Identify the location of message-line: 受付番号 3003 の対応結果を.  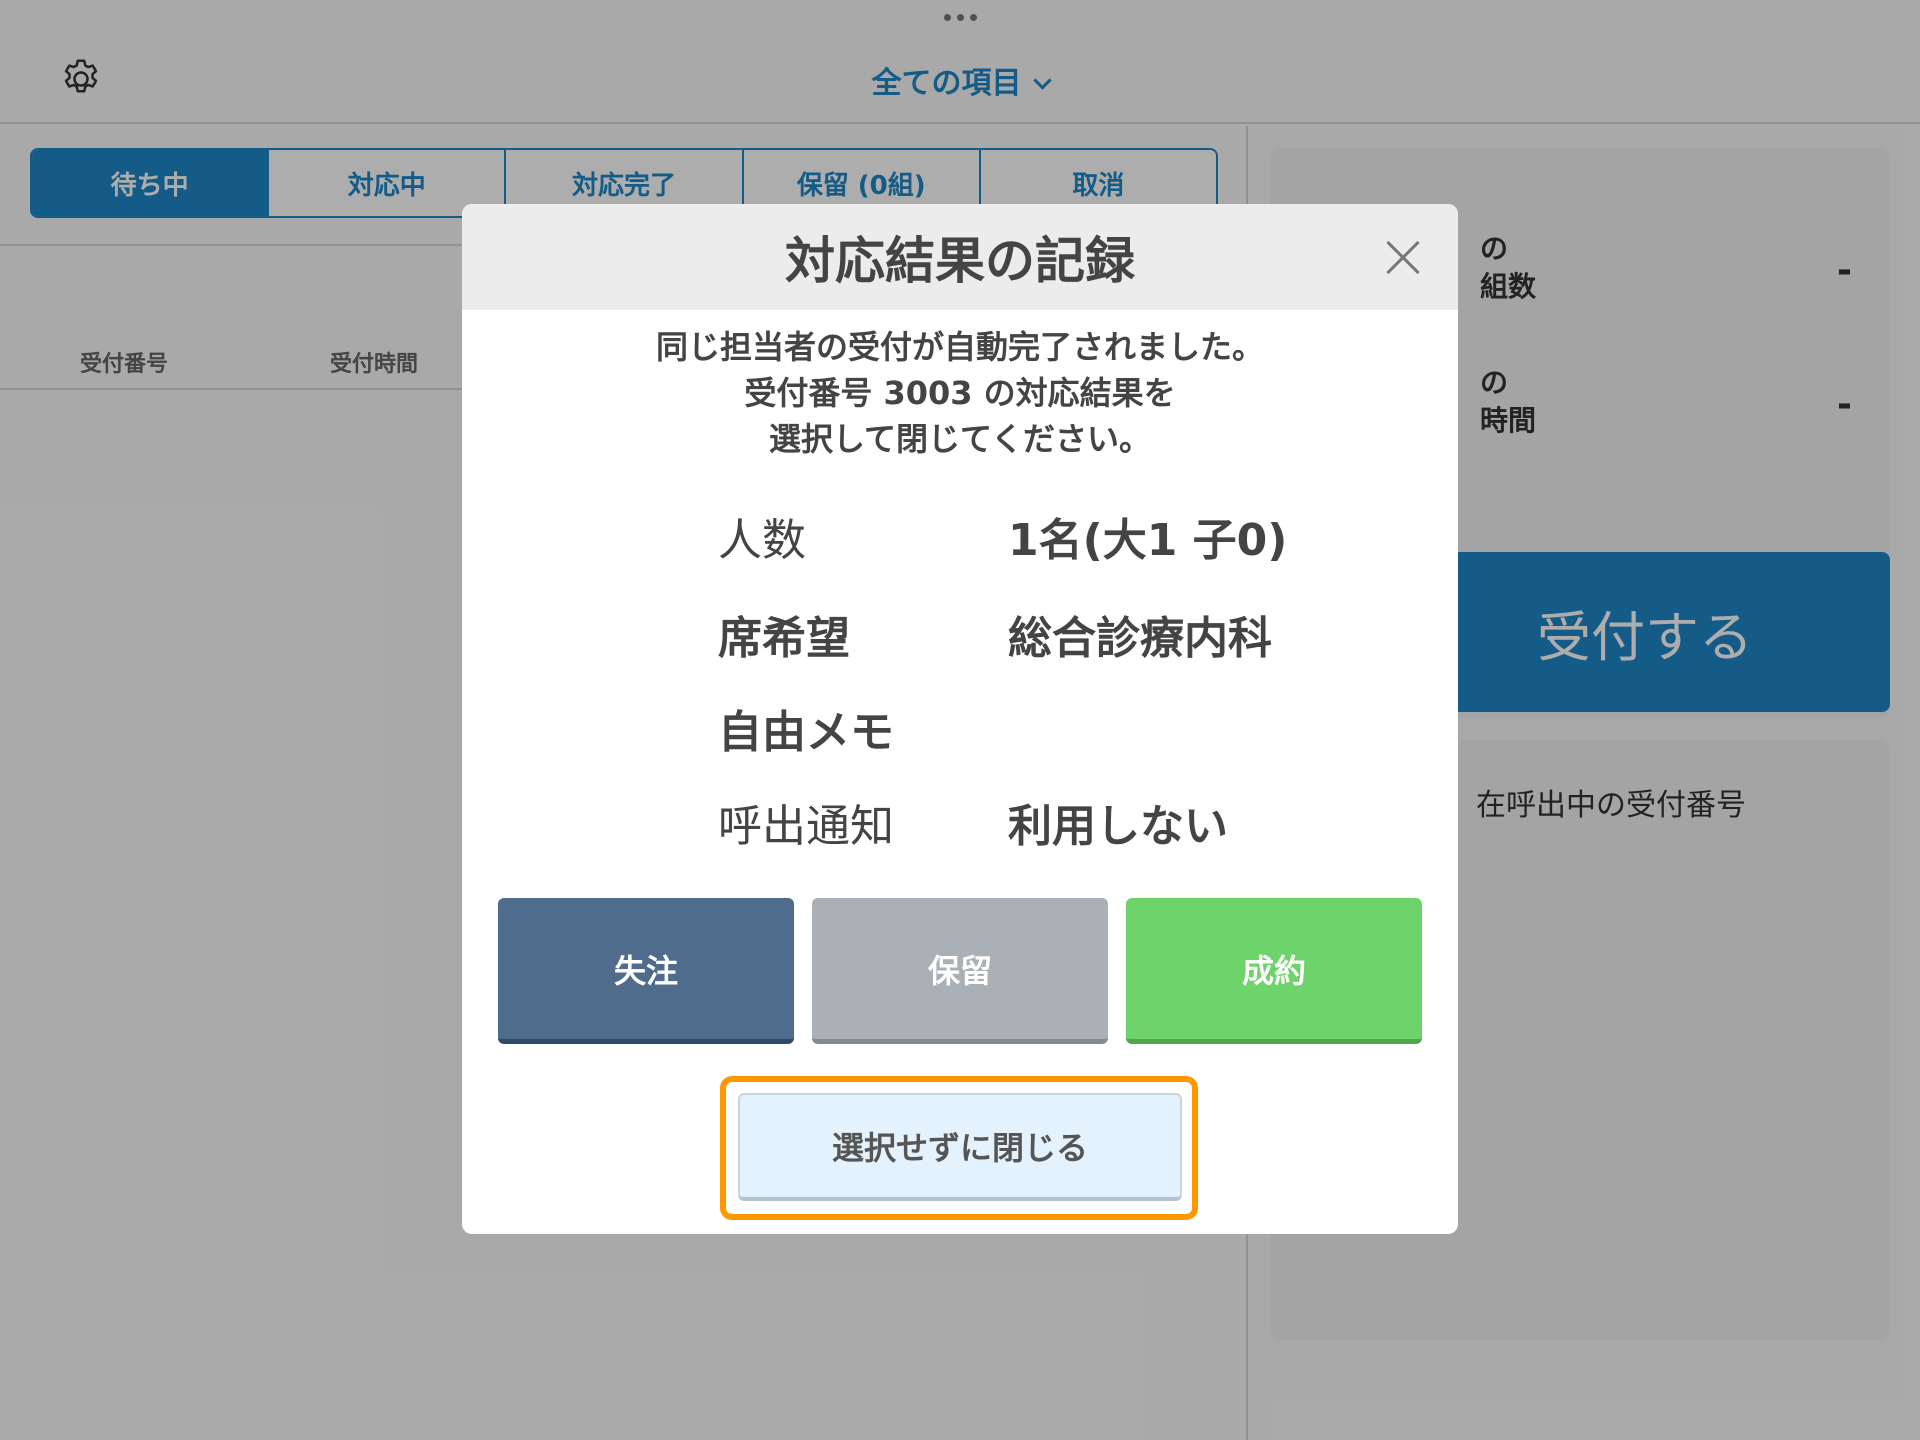
(960, 393).